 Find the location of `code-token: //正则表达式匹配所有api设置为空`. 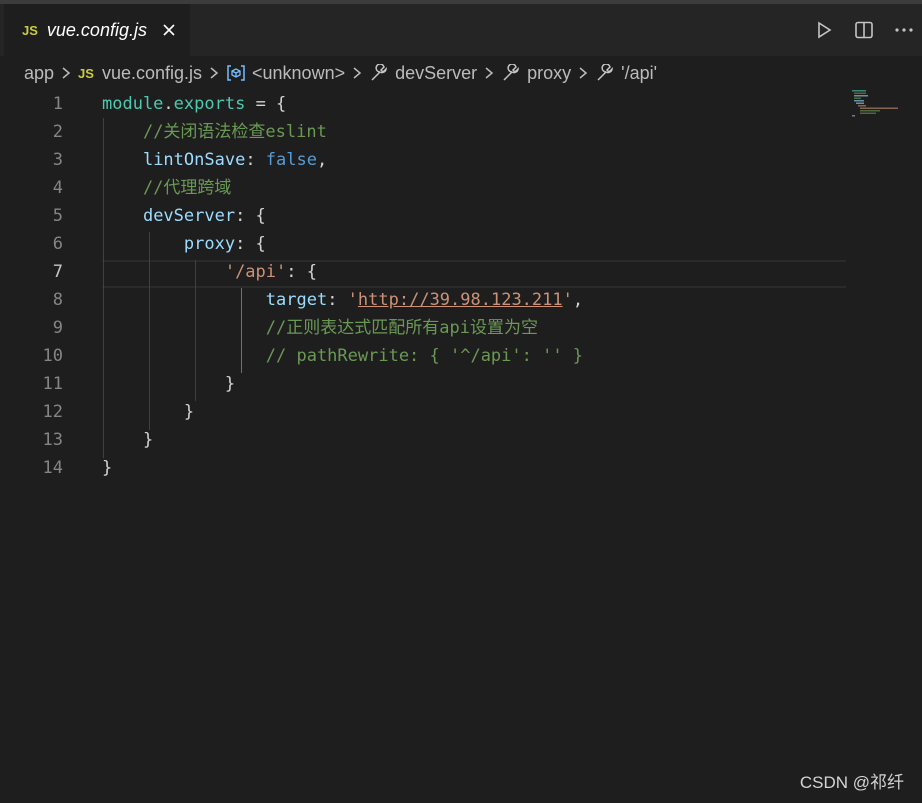

code-token: //正则表达式匹配所有api设置为空 is located at coordinates (401, 328).